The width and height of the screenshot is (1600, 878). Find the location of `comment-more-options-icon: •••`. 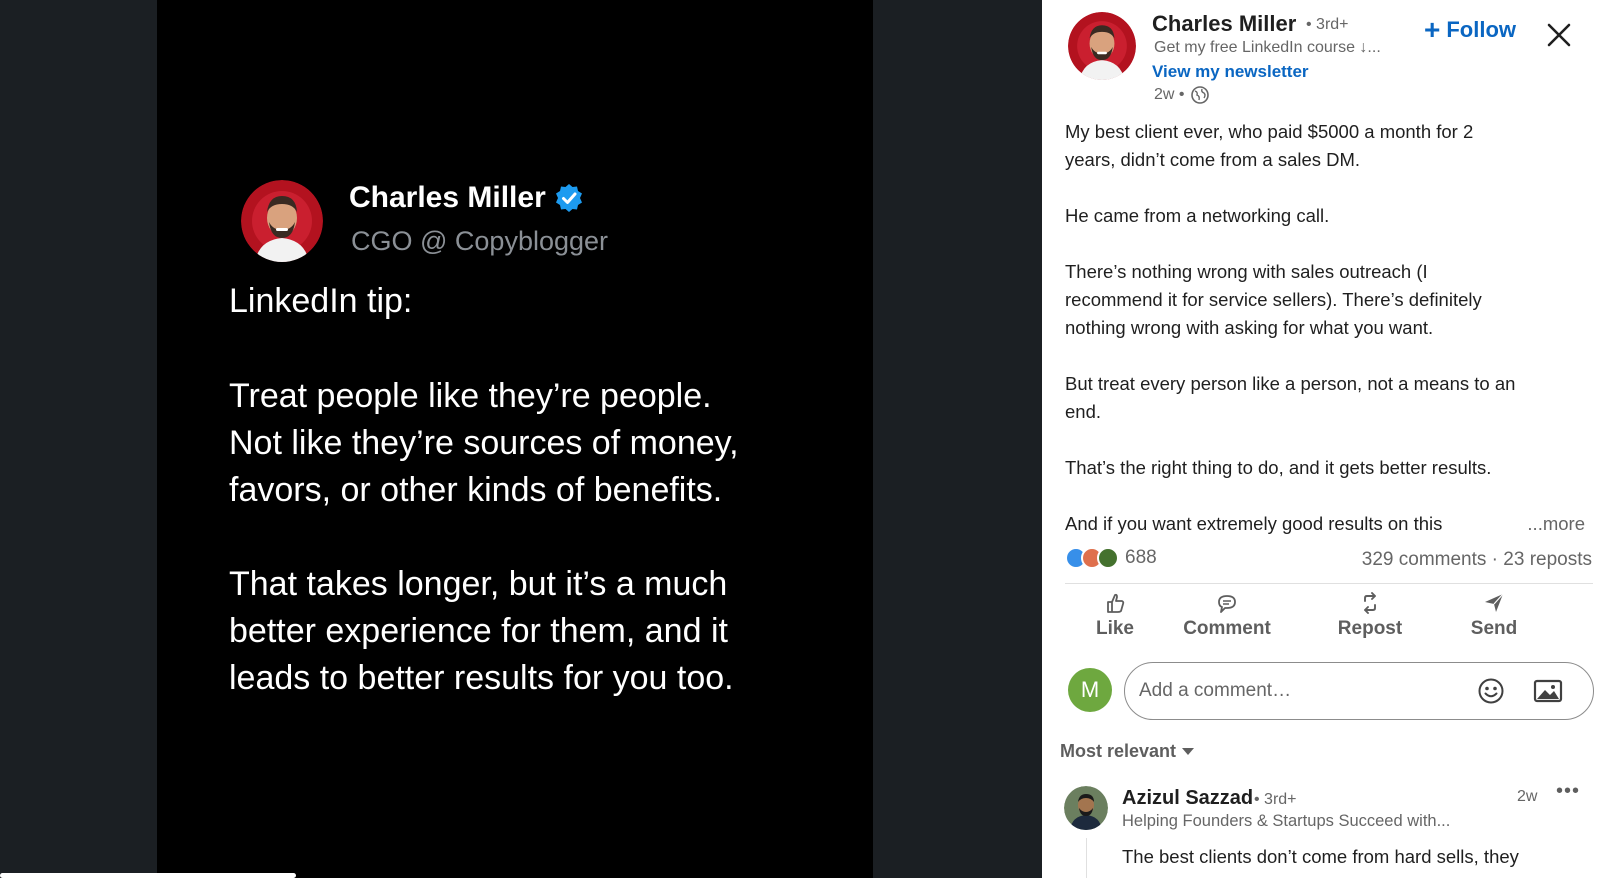

comment-more-options-icon: ••• is located at coordinates (1568, 791).